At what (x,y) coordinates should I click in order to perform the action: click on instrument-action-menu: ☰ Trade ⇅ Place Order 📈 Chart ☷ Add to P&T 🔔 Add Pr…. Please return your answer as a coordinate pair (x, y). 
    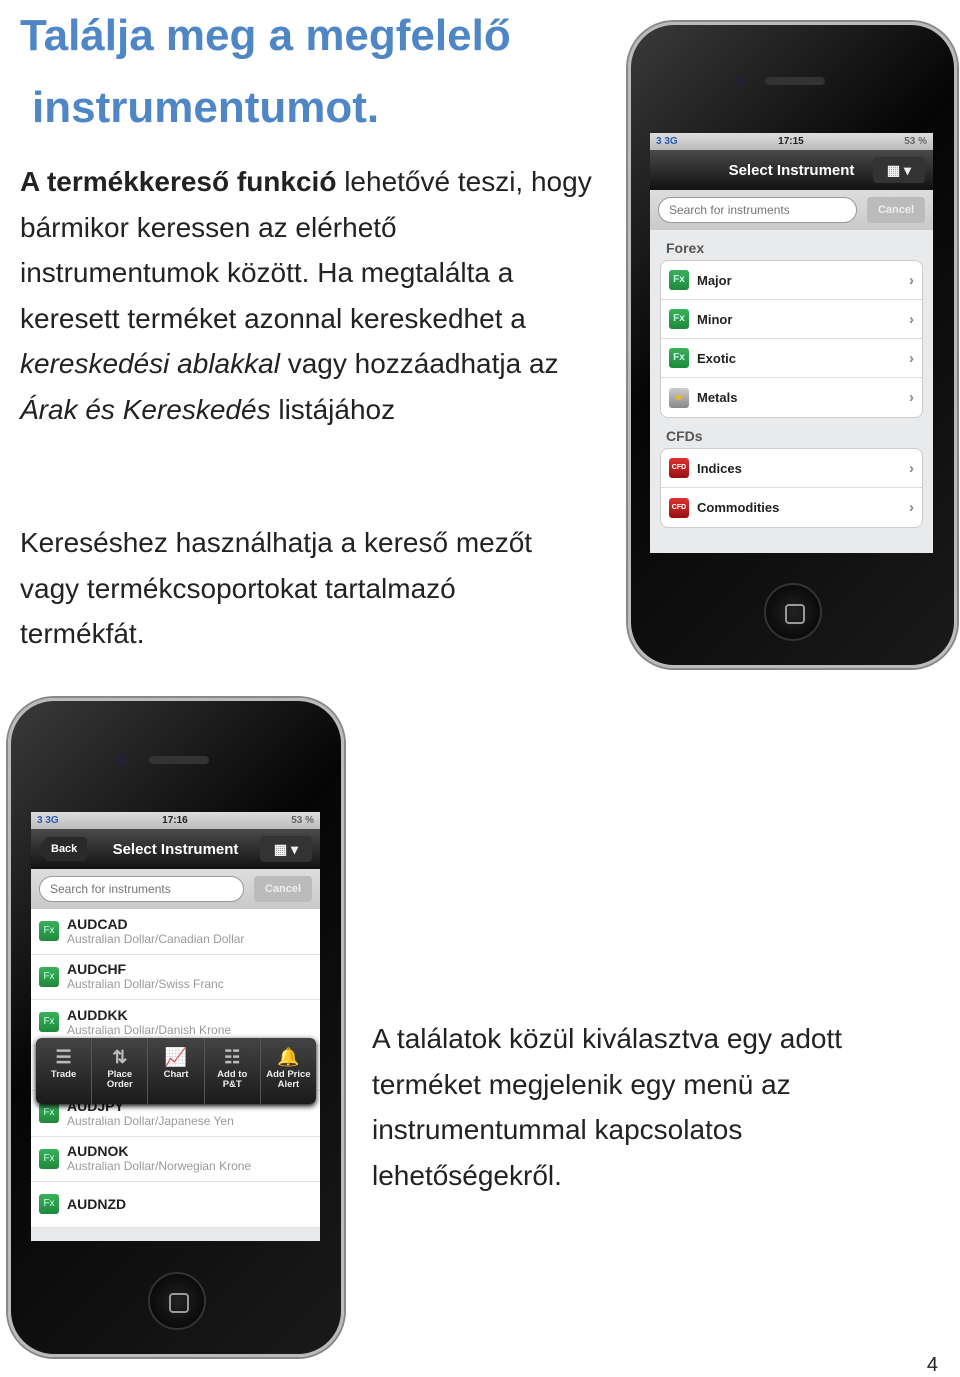
    Looking at the image, I should click on (176, 1071).